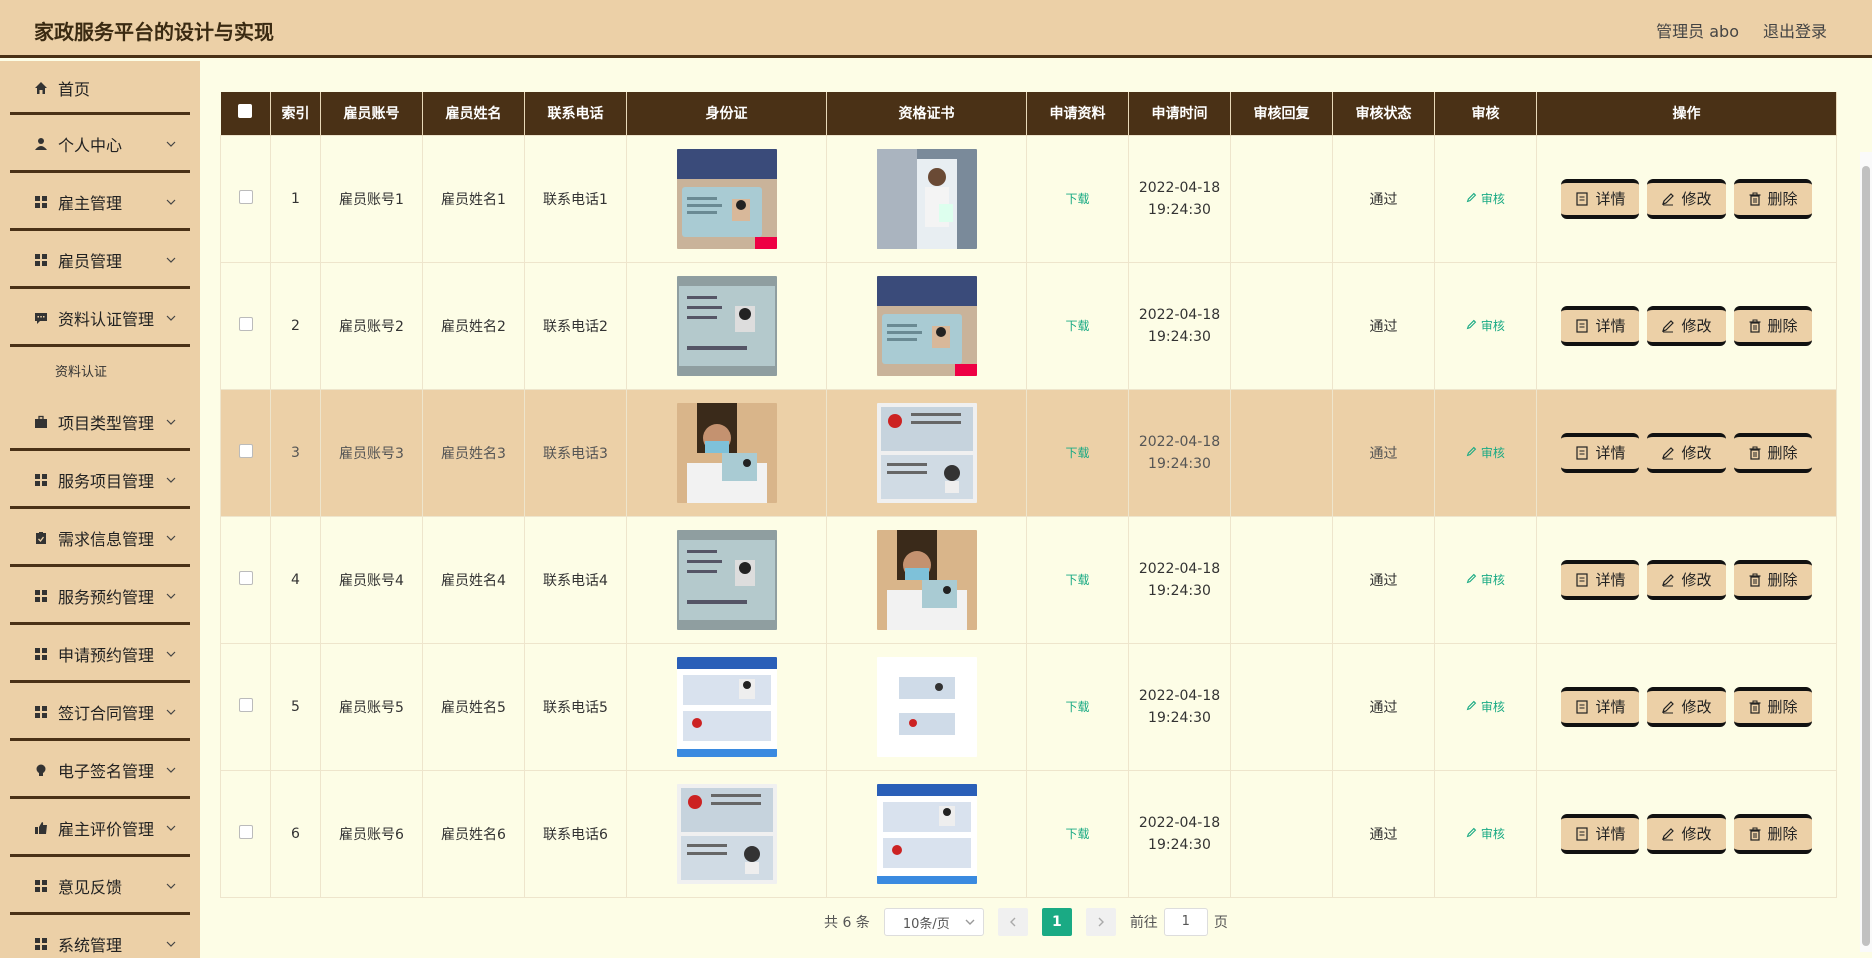 The width and height of the screenshot is (1872, 958). Describe the element at coordinates (41, 422) in the screenshot. I see `briefcase-icon` at that location.